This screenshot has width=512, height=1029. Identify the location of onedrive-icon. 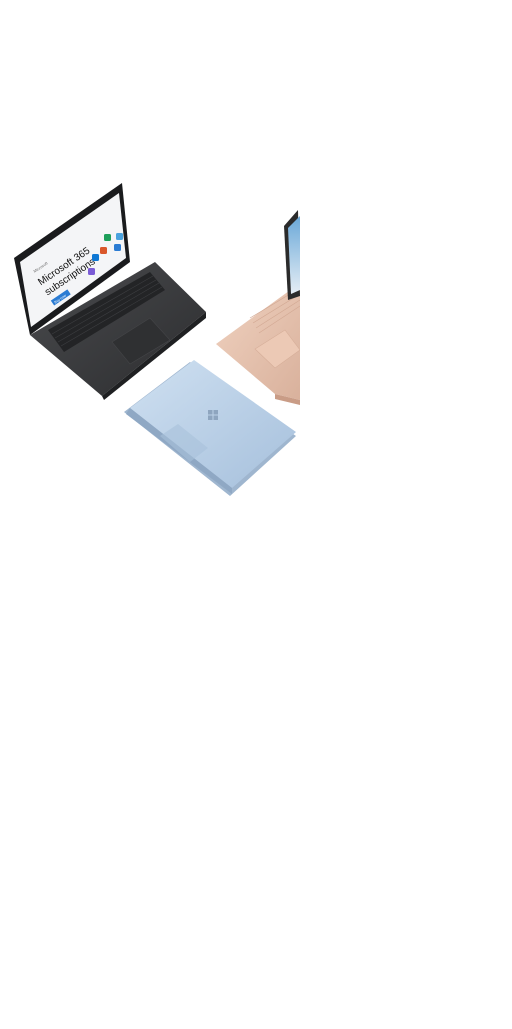
(119, 236).